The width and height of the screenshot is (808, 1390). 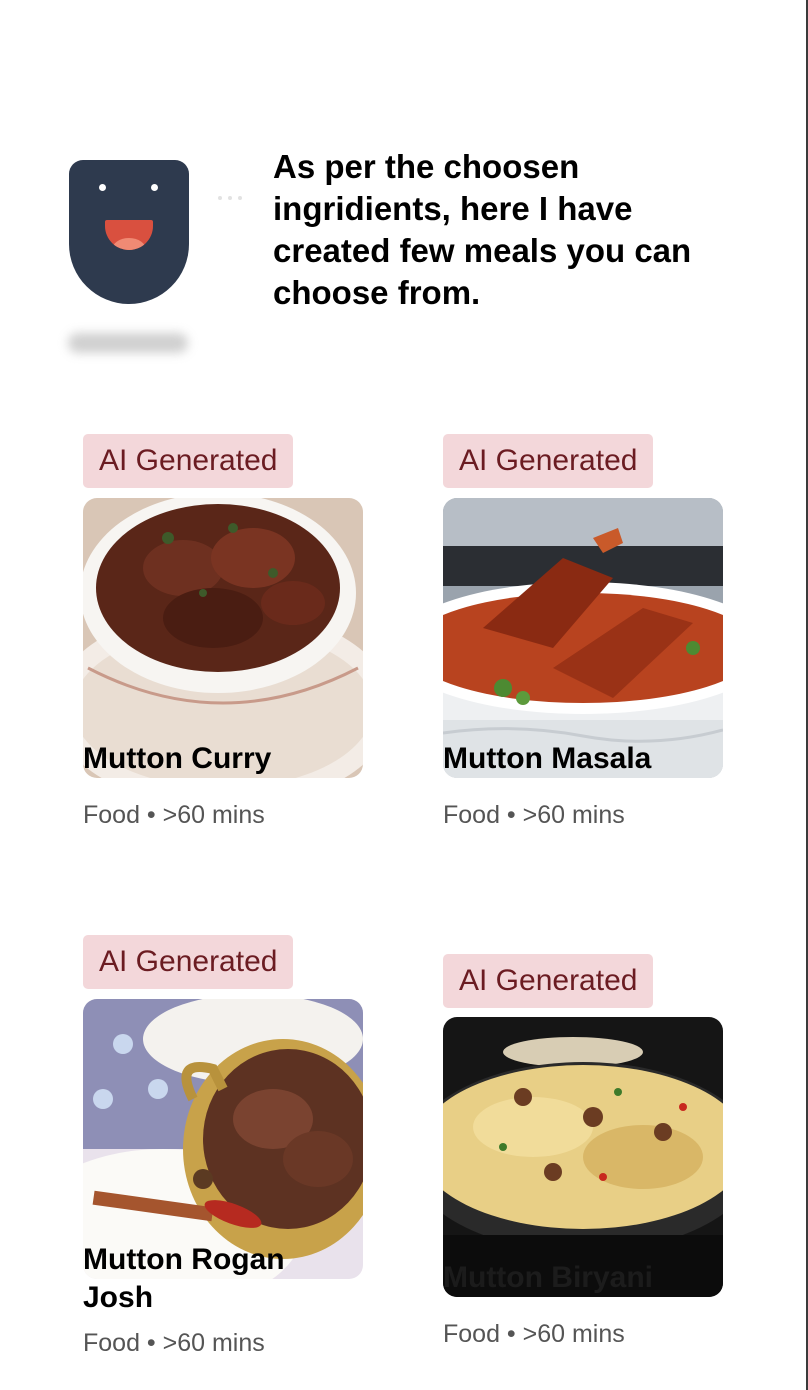 What do you see at coordinates (128, 343) in the screenshot?
I see `mascot-shadow` at bounding box center [128, 343].